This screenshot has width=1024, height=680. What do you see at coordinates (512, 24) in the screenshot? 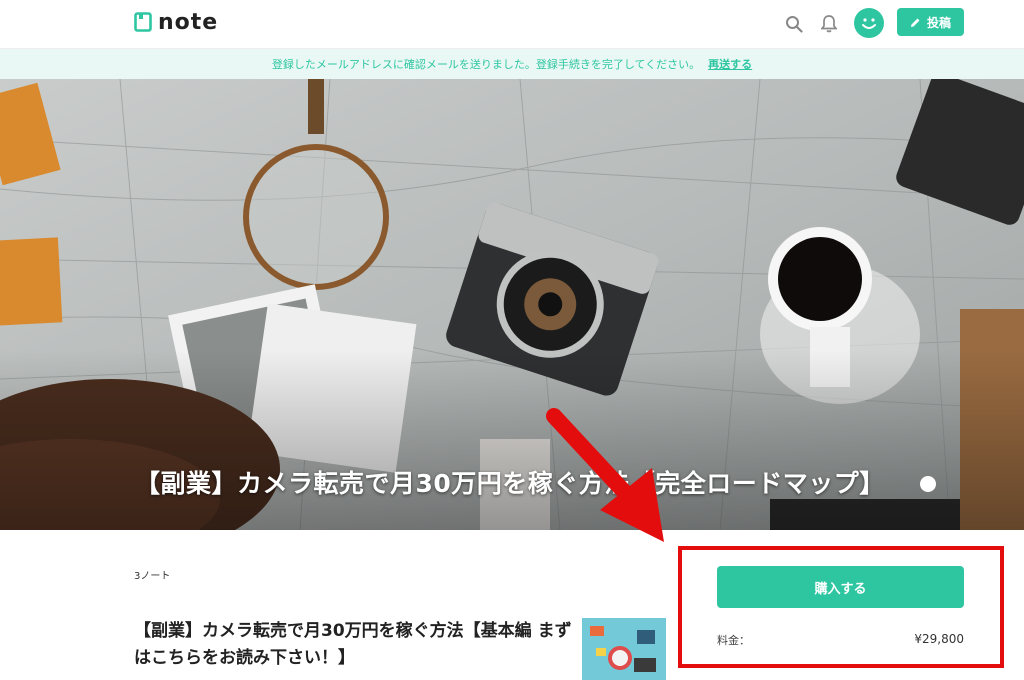
I see `top-header: note 投稿` at bounding box center [512, 24].